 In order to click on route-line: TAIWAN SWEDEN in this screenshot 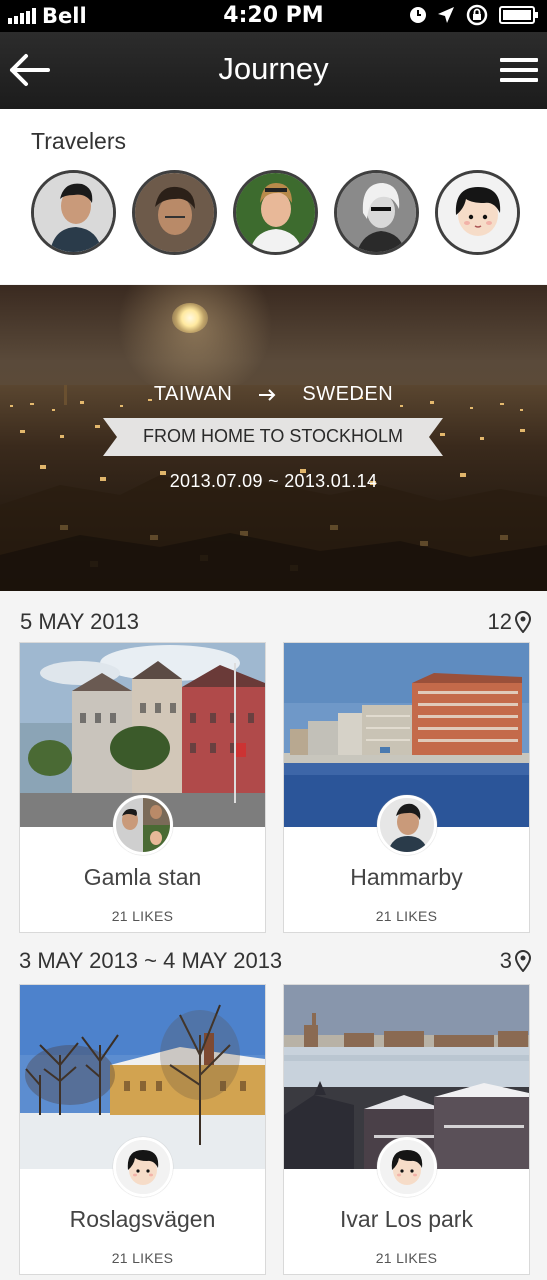, I will do `click(273, 394)`.